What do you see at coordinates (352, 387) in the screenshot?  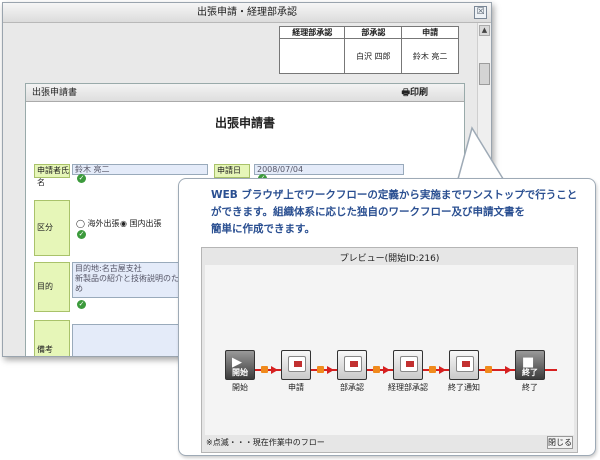 I see `node-label-dept: 部承認` at bounding box center [352, 387].